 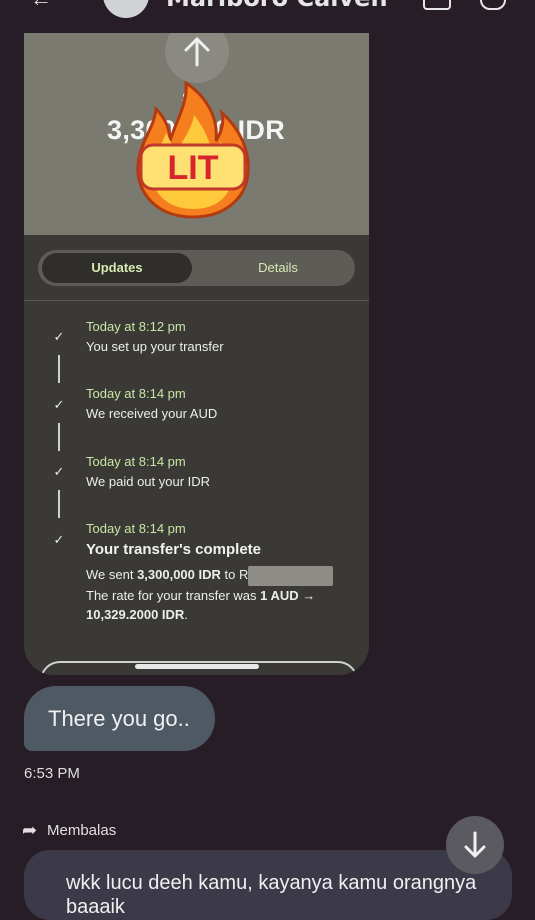 I want to click on reply-arrow-icon: ➦, so click(x=30, y=830).